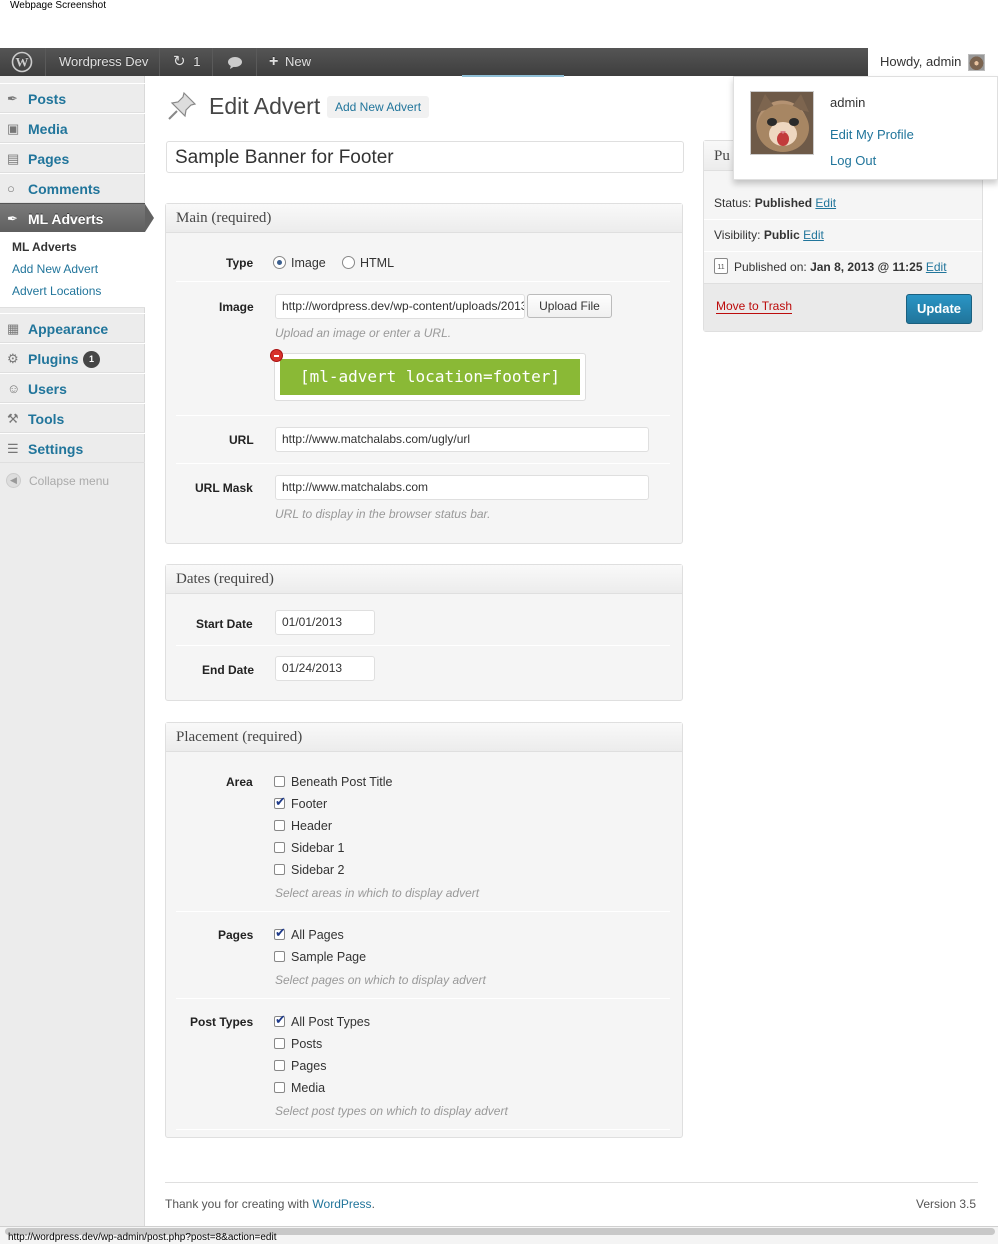 The image size is (998, 1244). Describe the element at coordinates (13, 128) in the screenshot. I see `media-icon: ▣` at that location.